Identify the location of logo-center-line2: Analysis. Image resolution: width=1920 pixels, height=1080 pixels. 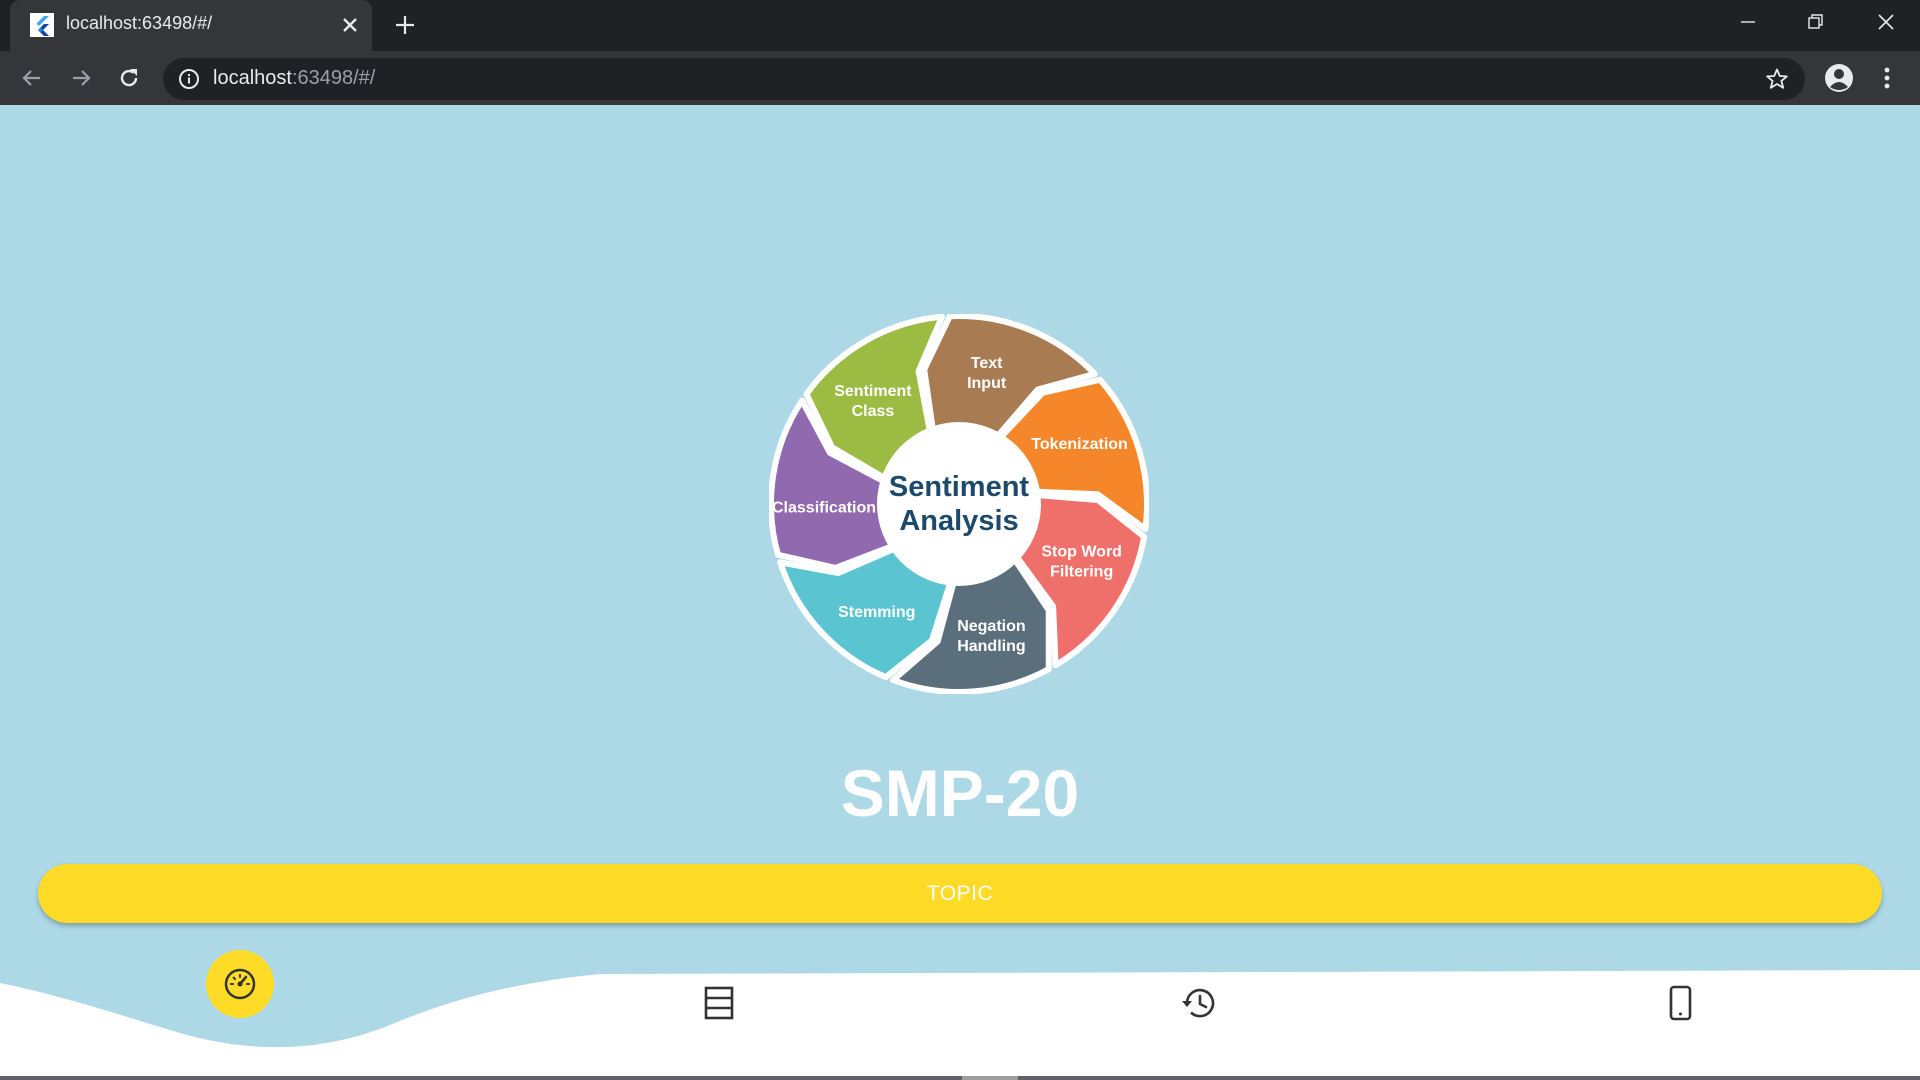
(958, 521).